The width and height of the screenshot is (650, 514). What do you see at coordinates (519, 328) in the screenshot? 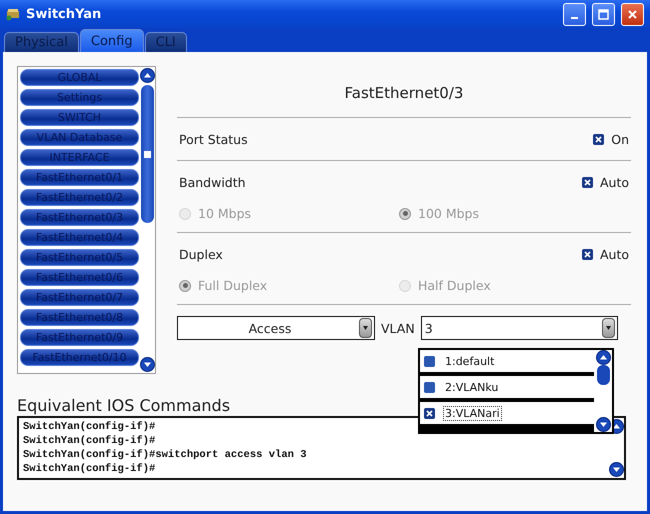
I see `vlan-dropdown: 3` at bounding box center [519, 328].